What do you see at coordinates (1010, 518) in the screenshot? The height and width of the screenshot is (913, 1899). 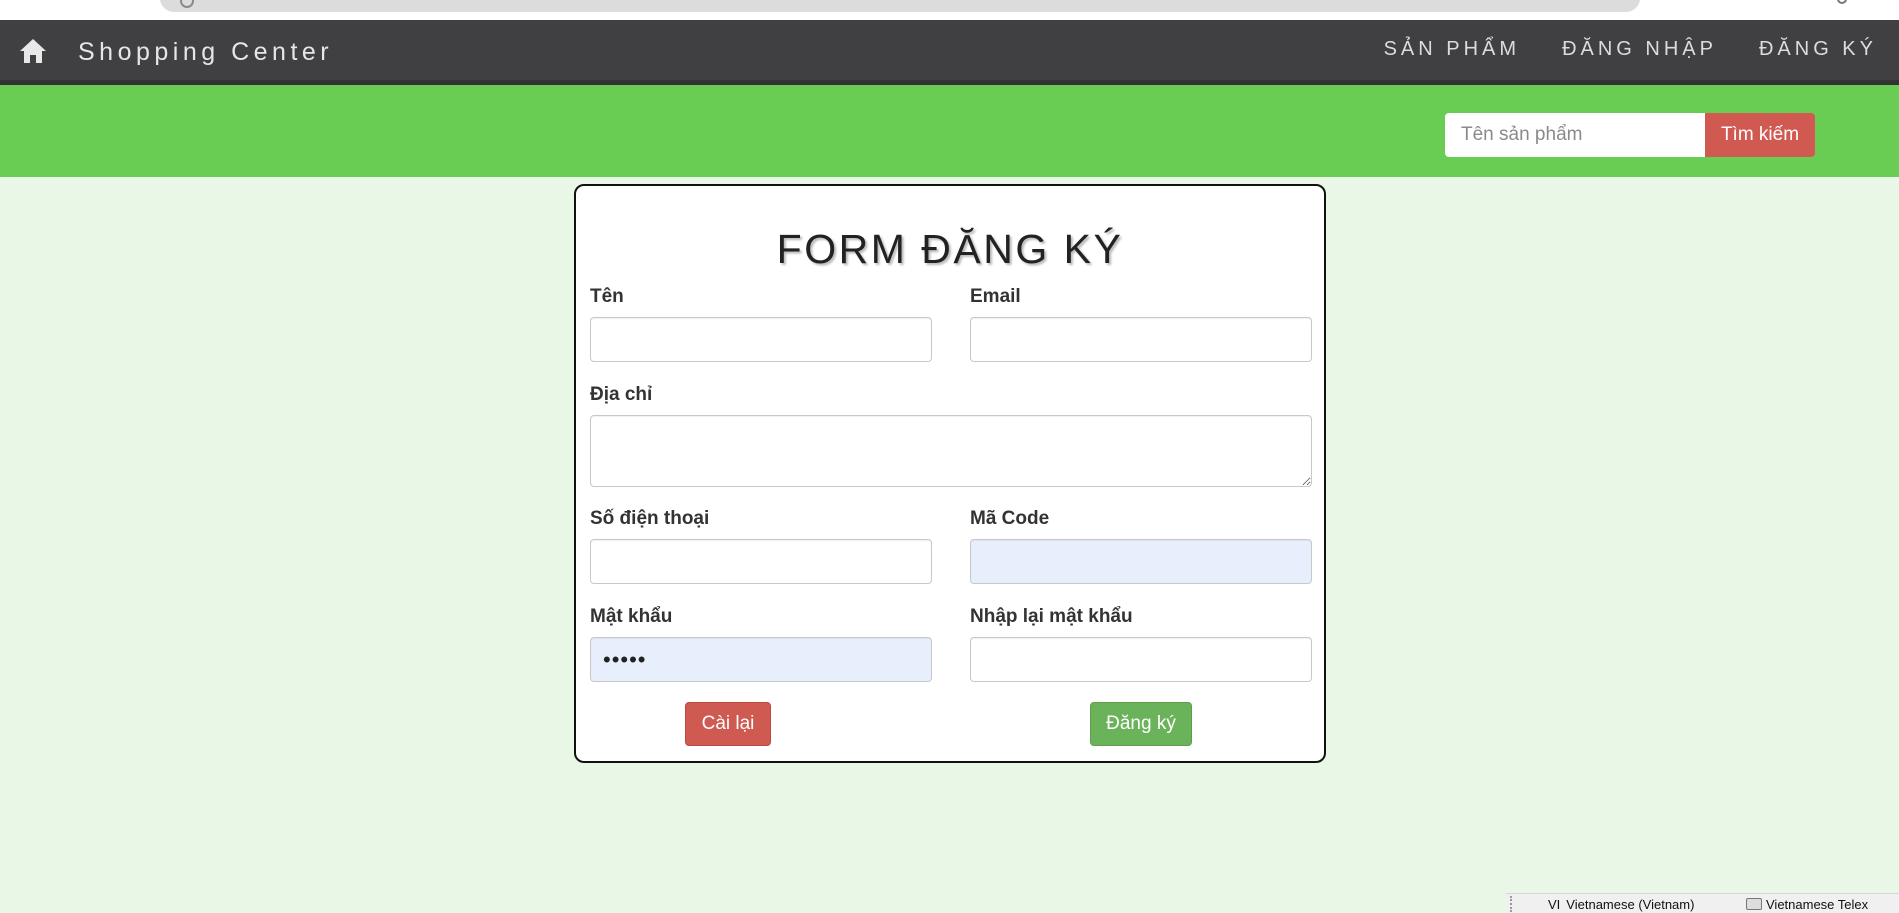 I see `code-label: Mã Code` at bounding box center [1010, 518].